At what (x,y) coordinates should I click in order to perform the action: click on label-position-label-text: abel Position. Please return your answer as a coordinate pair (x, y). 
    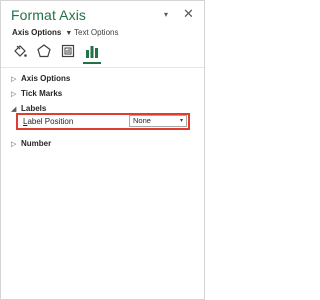
    Looking at the image, I should click on (50, 121).